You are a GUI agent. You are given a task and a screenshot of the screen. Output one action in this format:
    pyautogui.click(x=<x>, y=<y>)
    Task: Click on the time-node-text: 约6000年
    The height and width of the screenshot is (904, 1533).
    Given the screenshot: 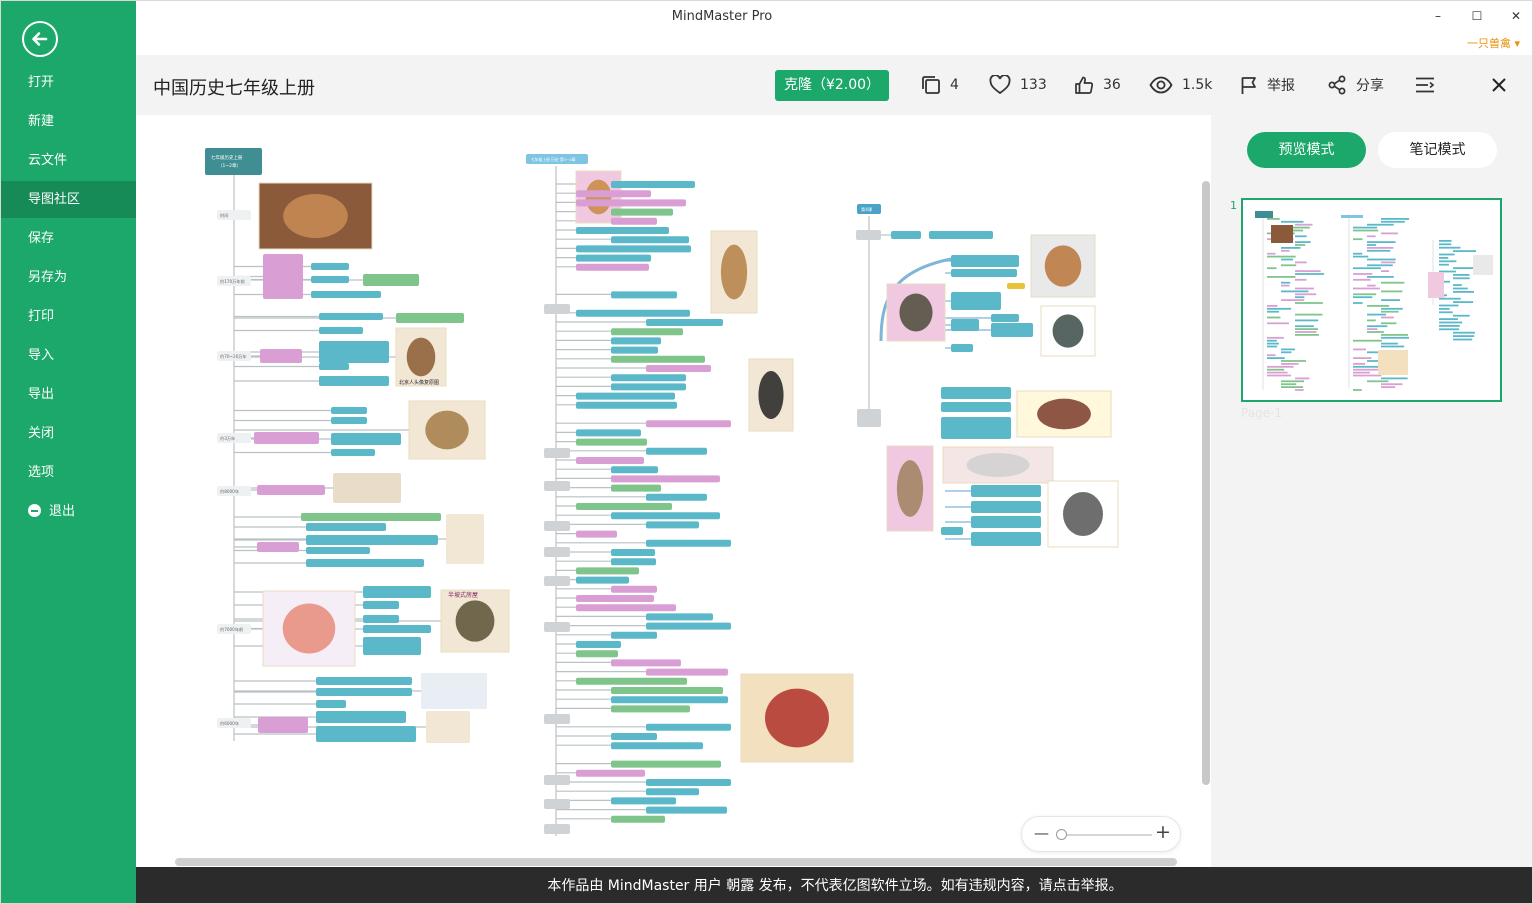 What is the action you would take?
    pyautogui.click(x=229, y=723)
    